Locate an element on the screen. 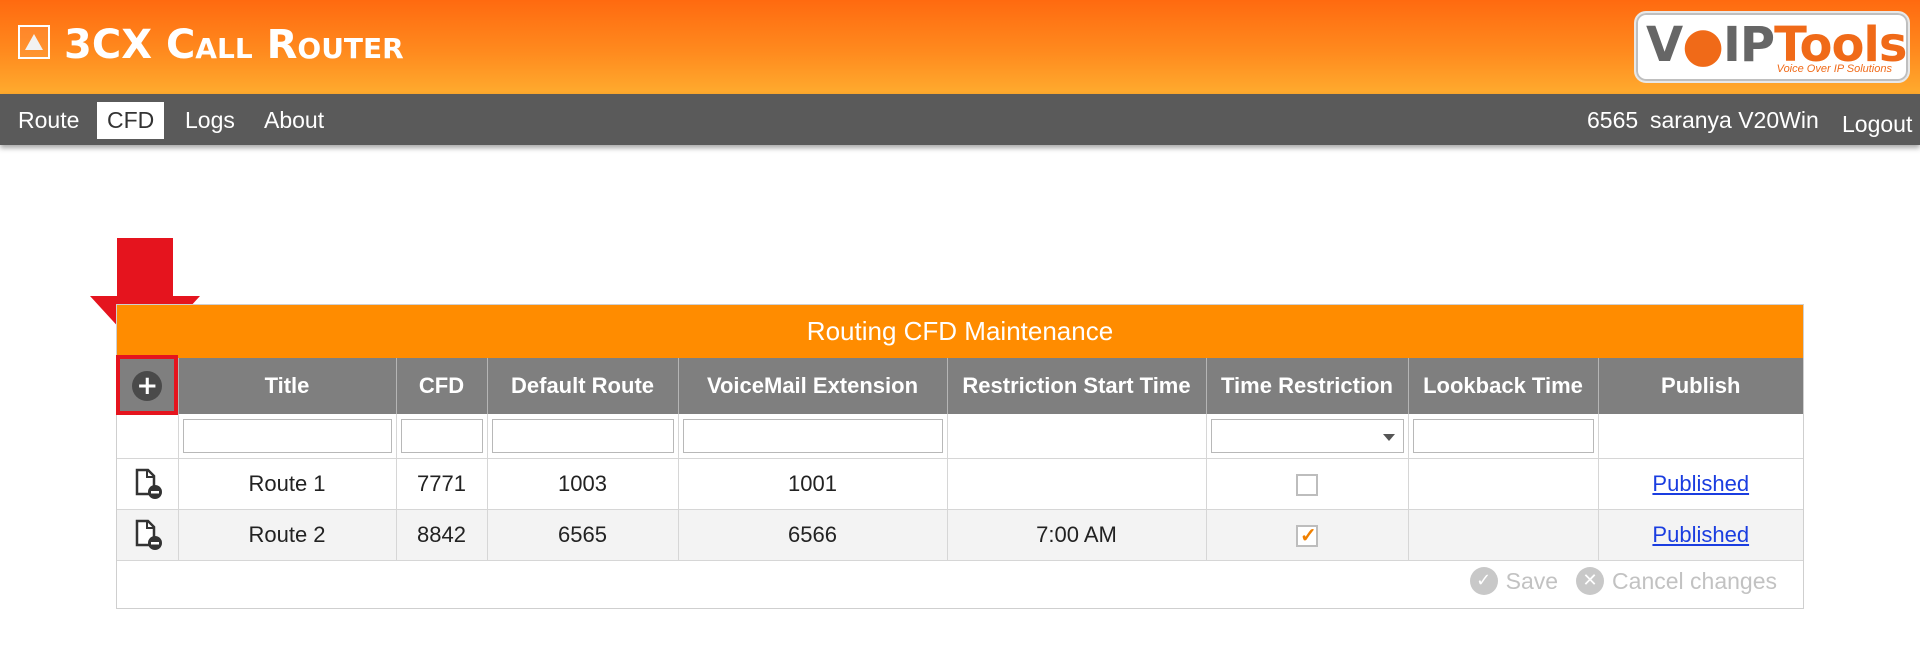 The width and height of the screenshot is (1920, 645). cell-default-route: 6565 is located at coordinates (583, 535).